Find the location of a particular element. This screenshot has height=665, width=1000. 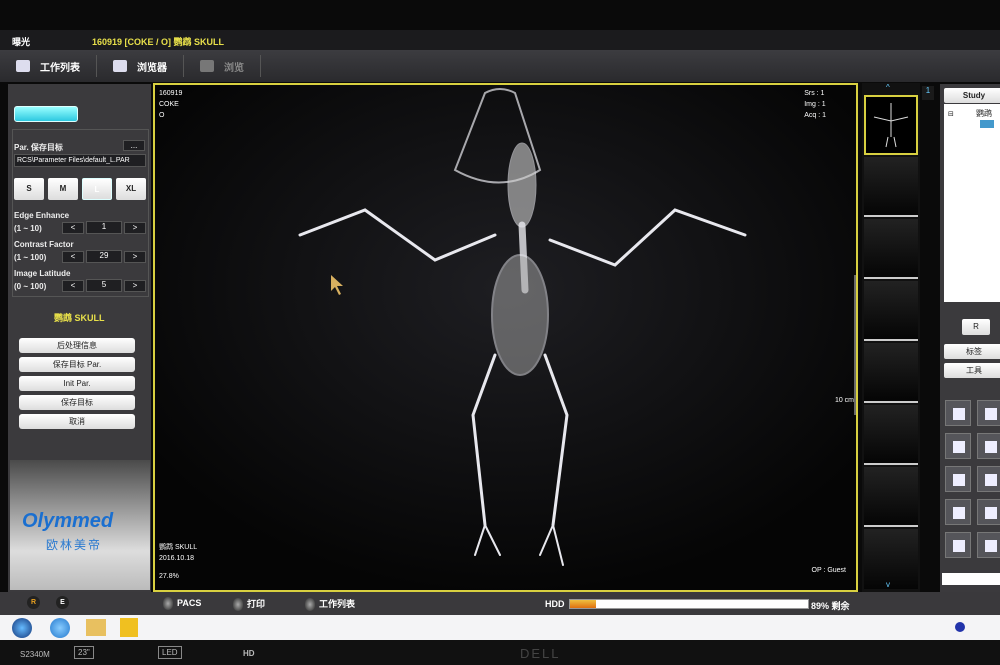

app-taskbar-icon is located at coordinates (129, 627).